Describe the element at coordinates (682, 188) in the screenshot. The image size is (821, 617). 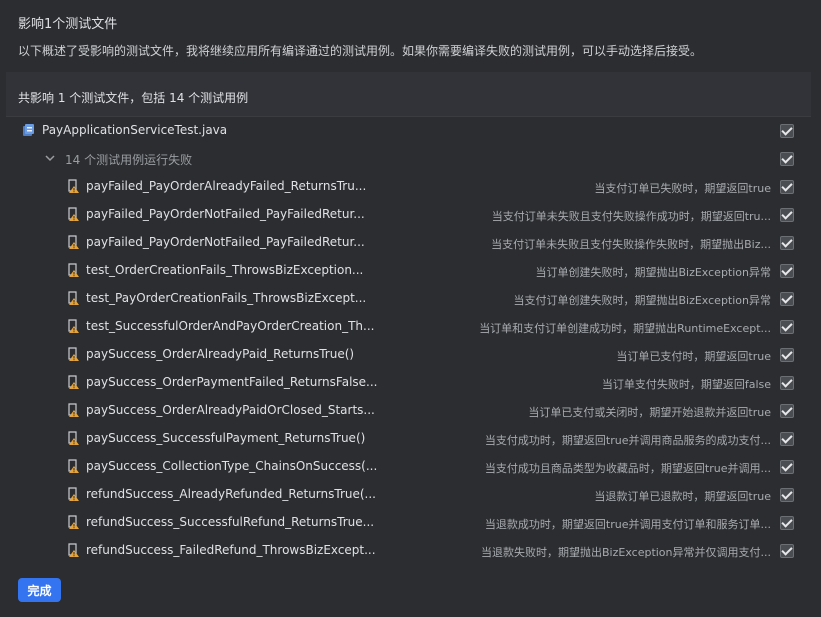
I see `test-description: 当支付订单已失败时，期望返回true` at that location.